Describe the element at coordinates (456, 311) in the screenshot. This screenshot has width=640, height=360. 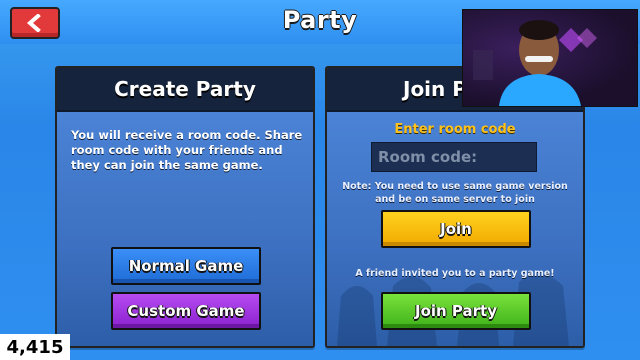
I see `join-party-button: Join Party` at that location.